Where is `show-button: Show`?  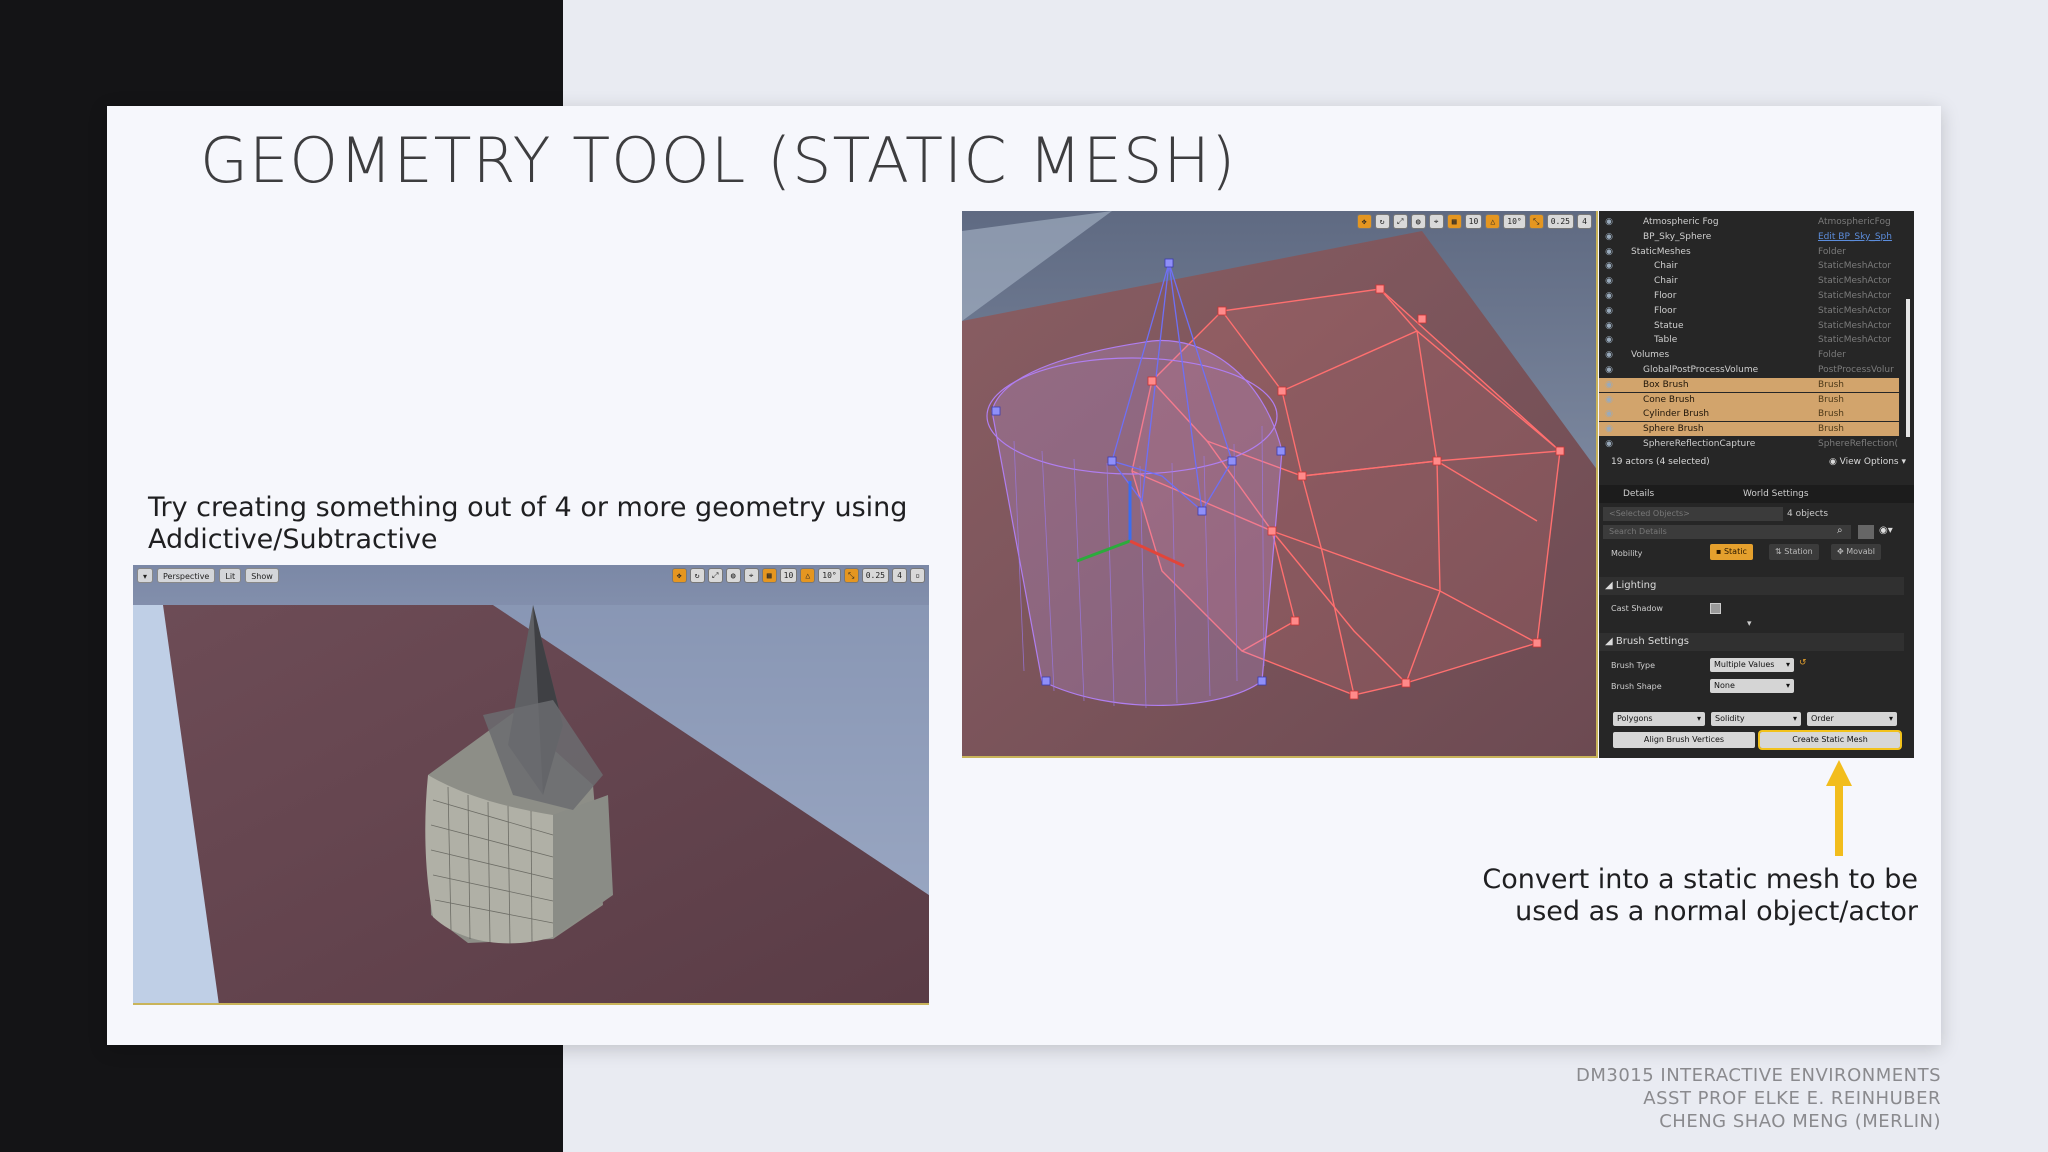 show-button: Show is located at coordinates (262, 575).